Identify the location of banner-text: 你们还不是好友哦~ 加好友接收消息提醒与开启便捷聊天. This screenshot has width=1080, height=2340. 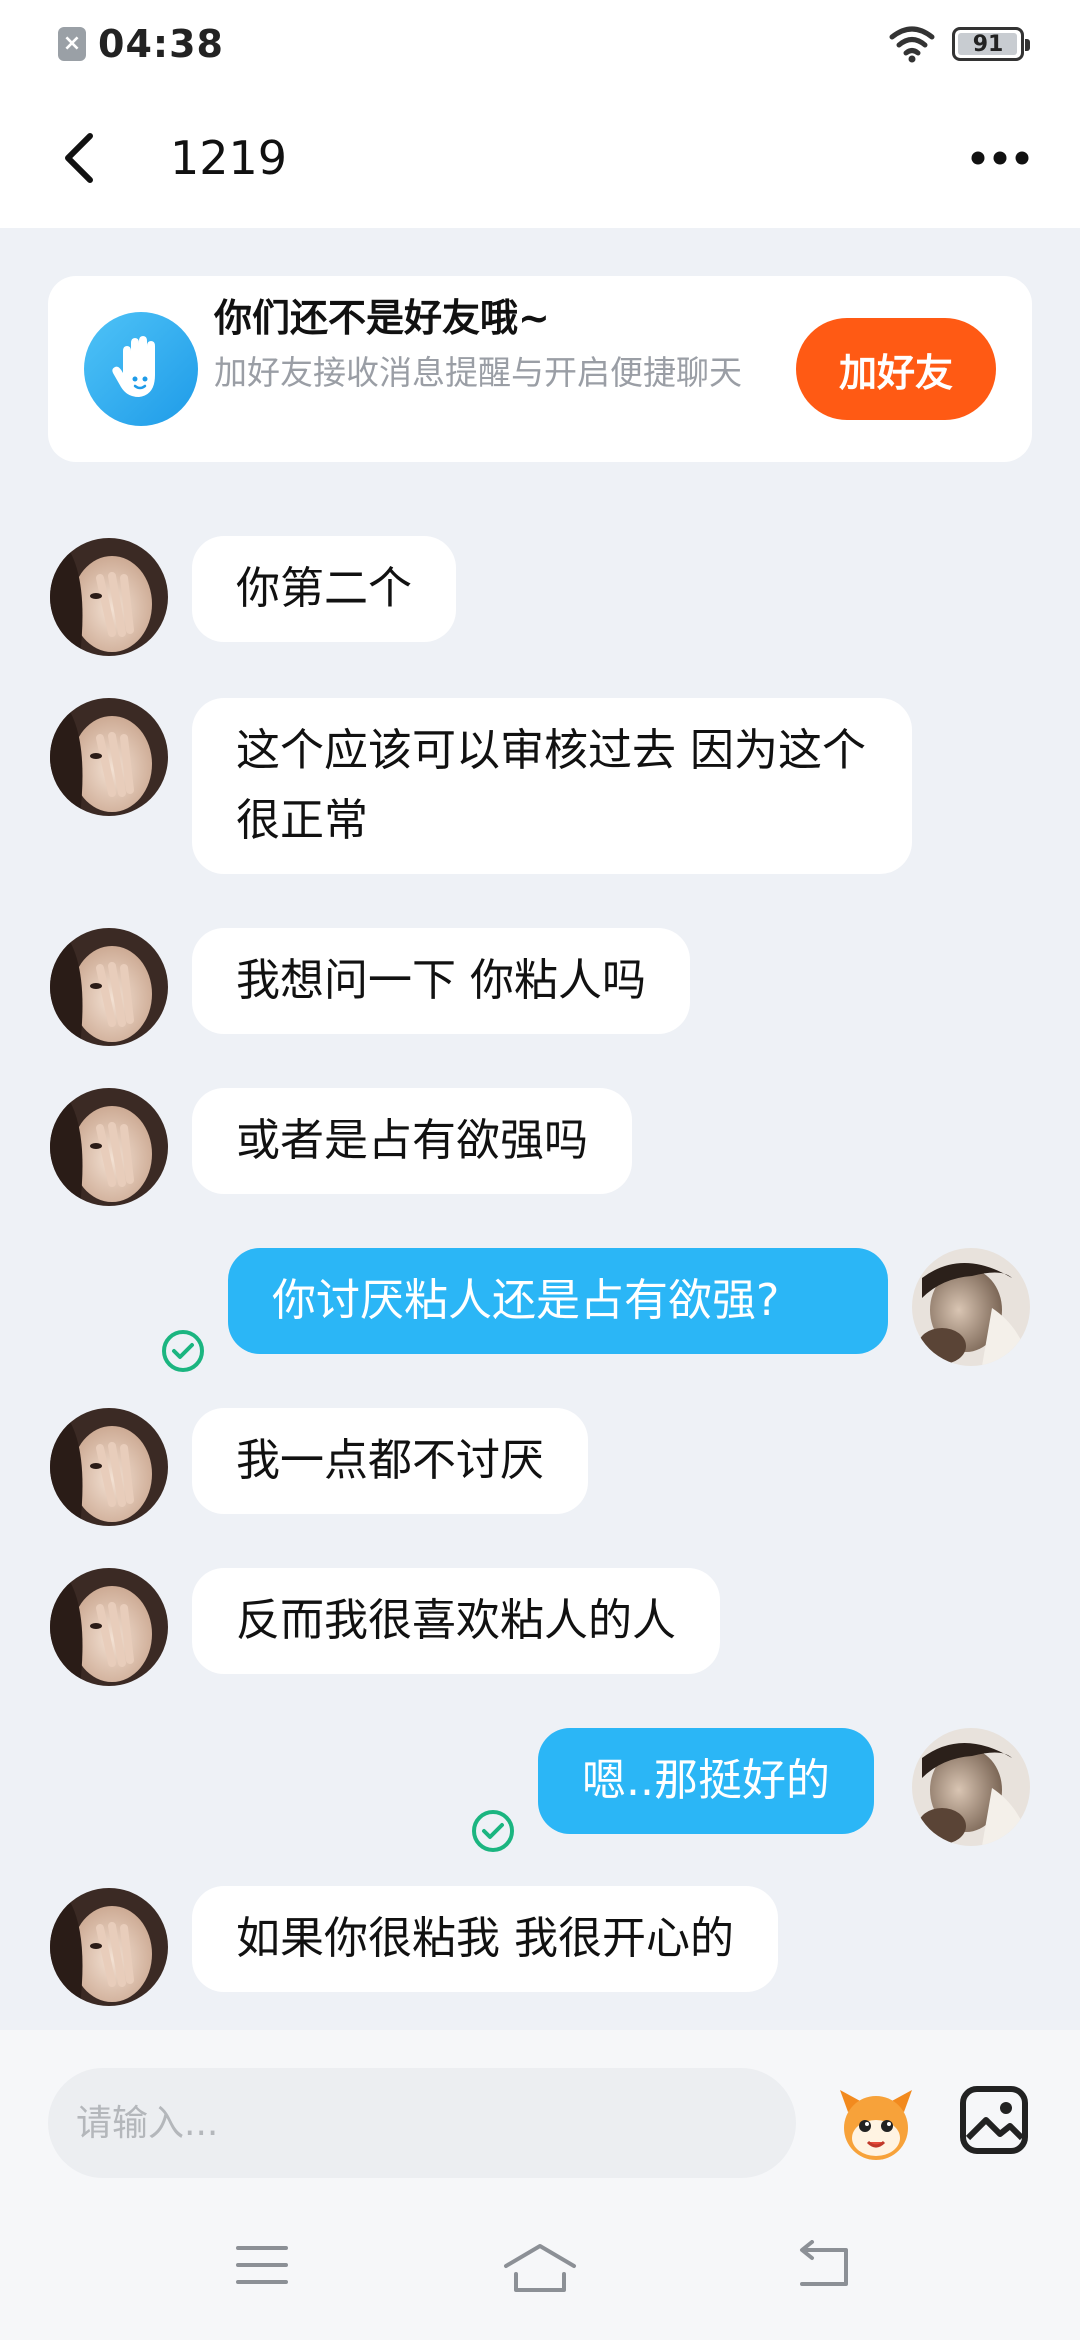
(514, 345).